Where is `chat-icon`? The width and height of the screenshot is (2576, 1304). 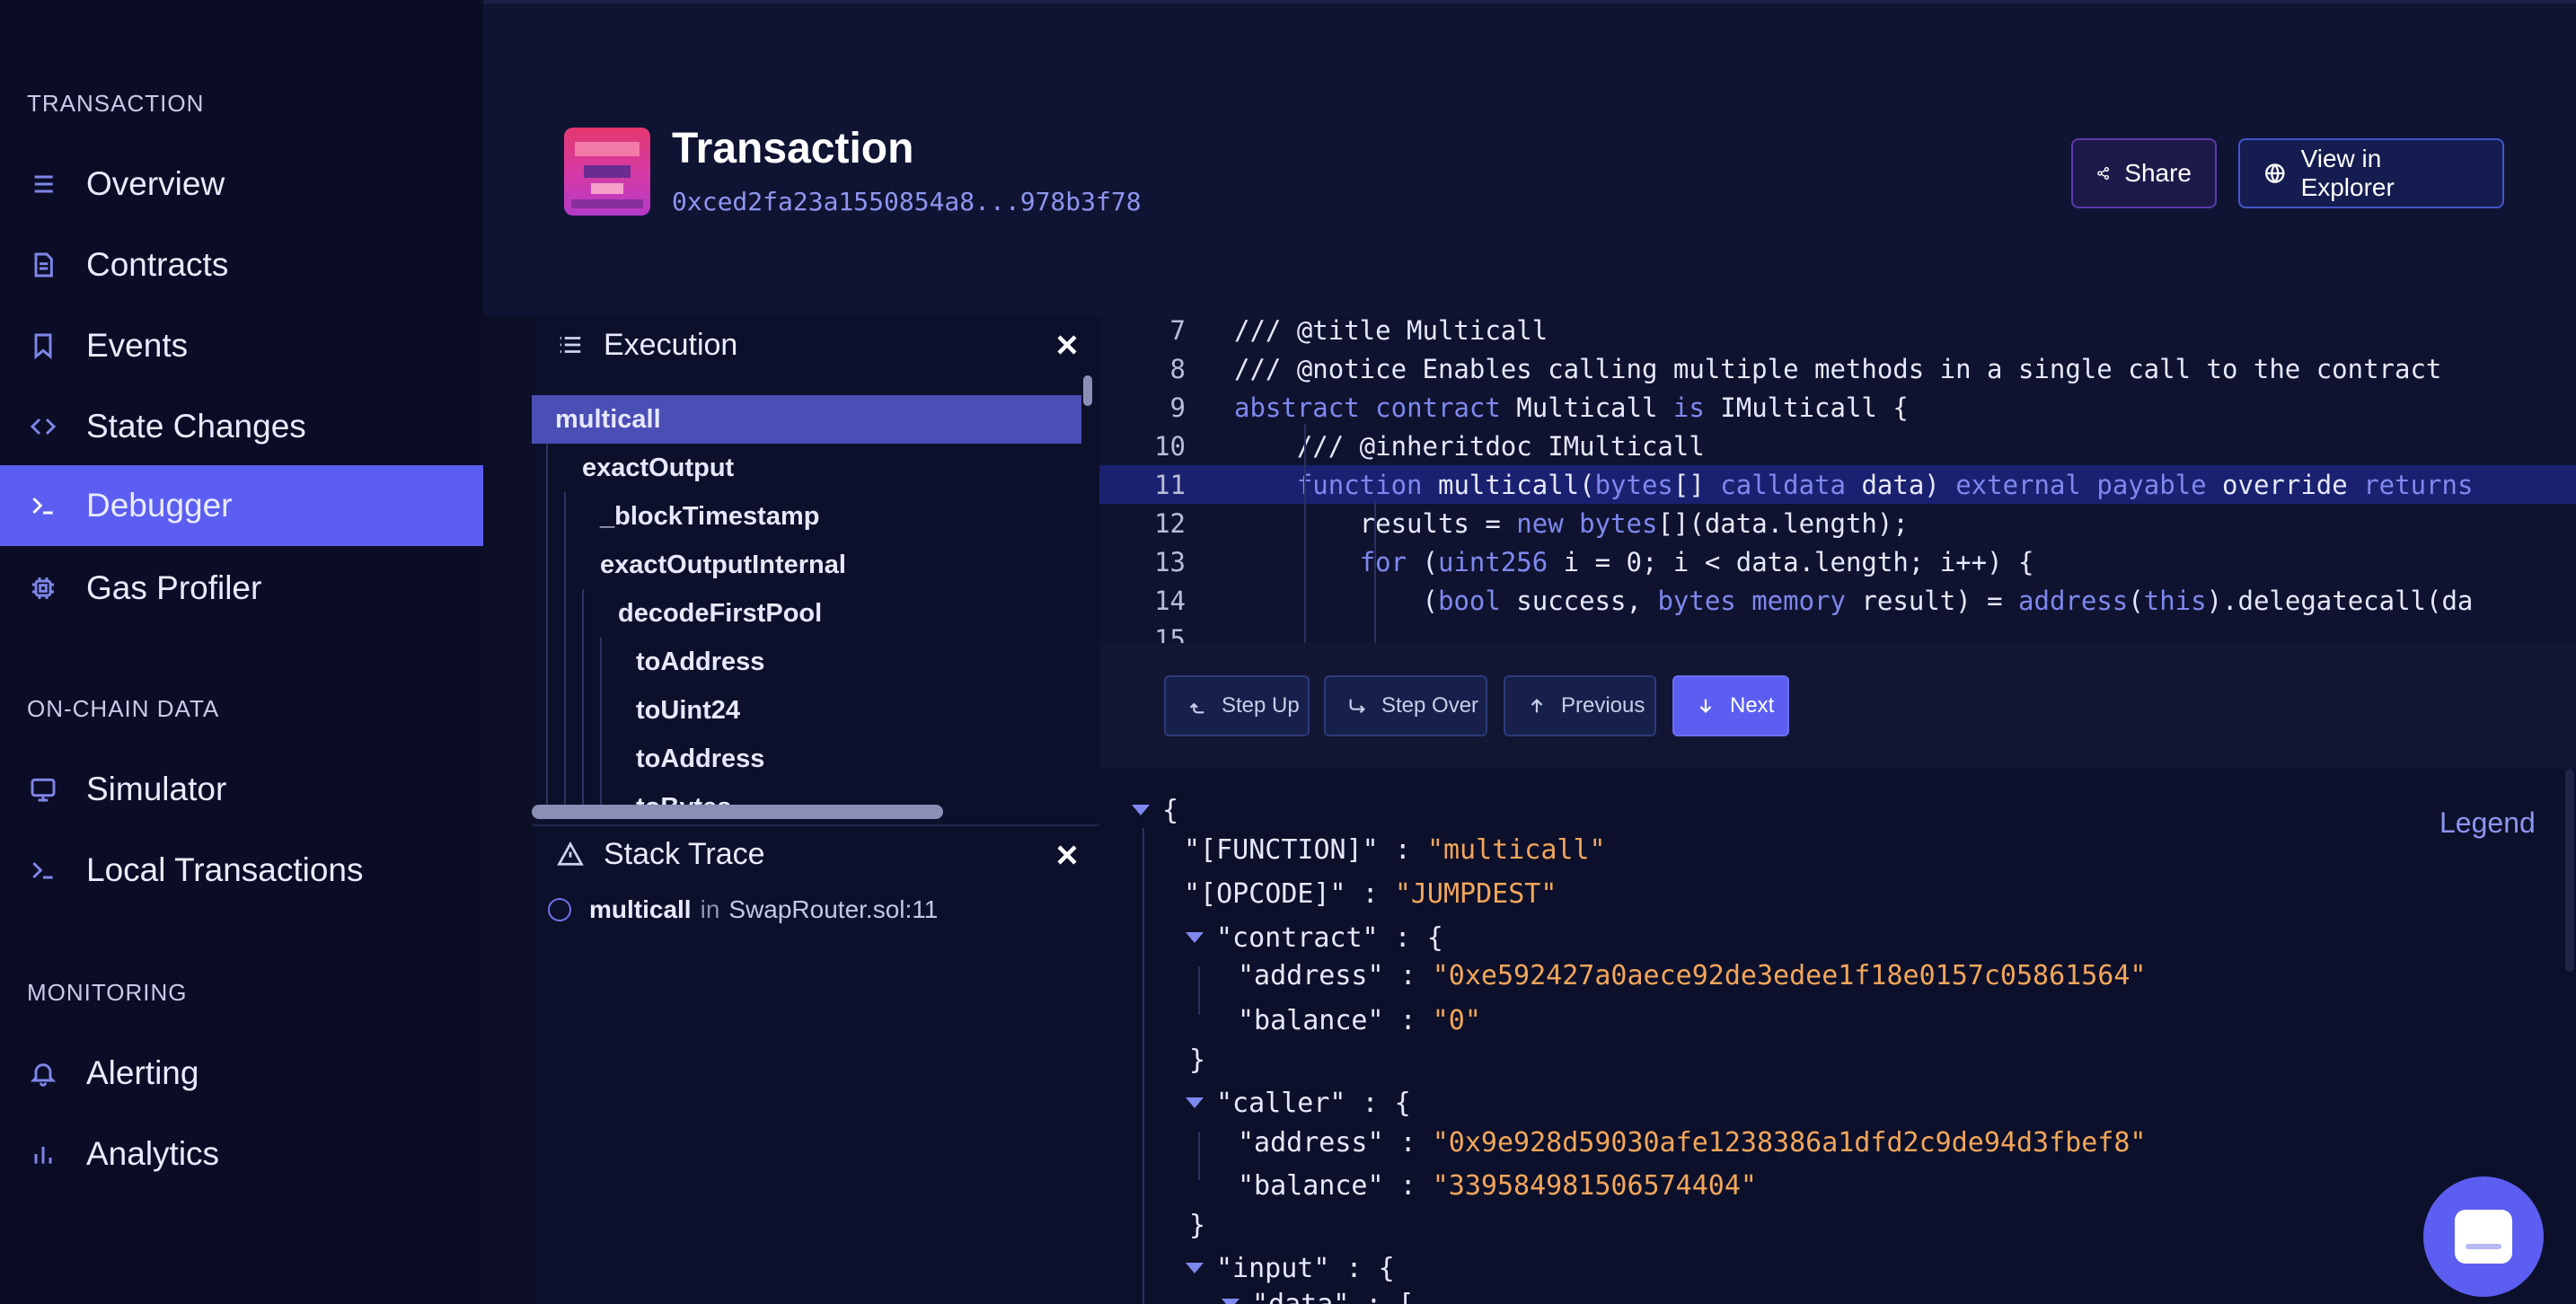
chat-icon is located at coordinates (2483, 1237).